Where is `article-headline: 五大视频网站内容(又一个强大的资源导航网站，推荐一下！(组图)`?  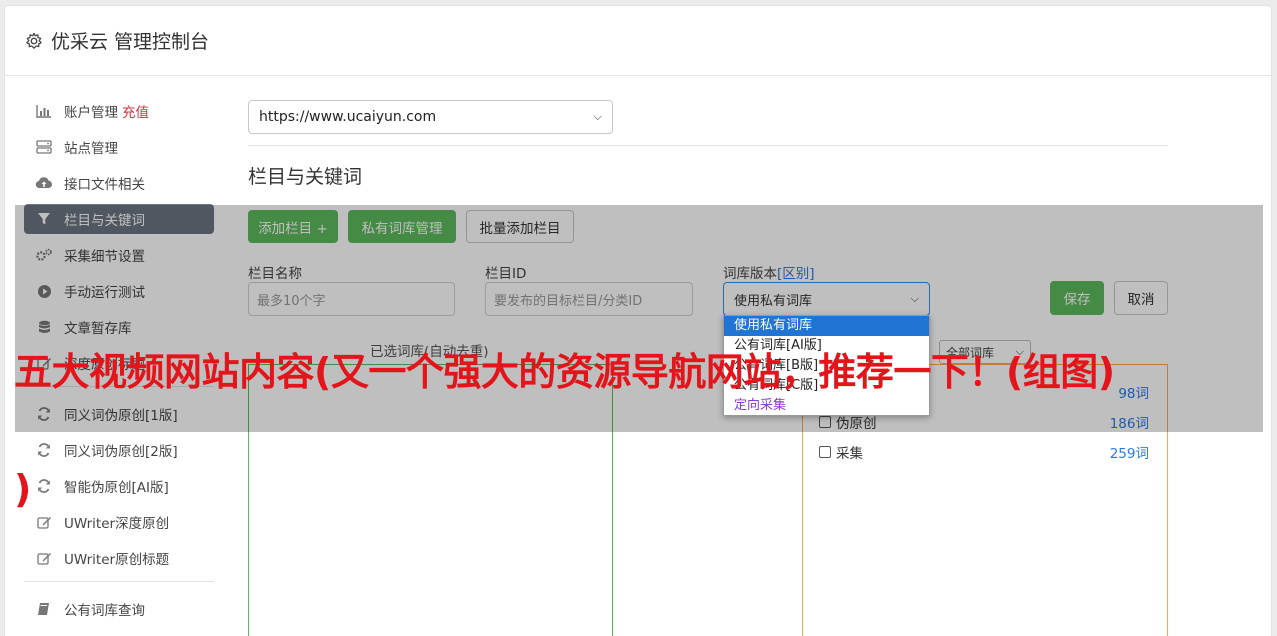
article-headline: 五大视频网站内容(又一个强大的资源导航网站，推荐一下！(组图) is located at coordinates (564, 372).